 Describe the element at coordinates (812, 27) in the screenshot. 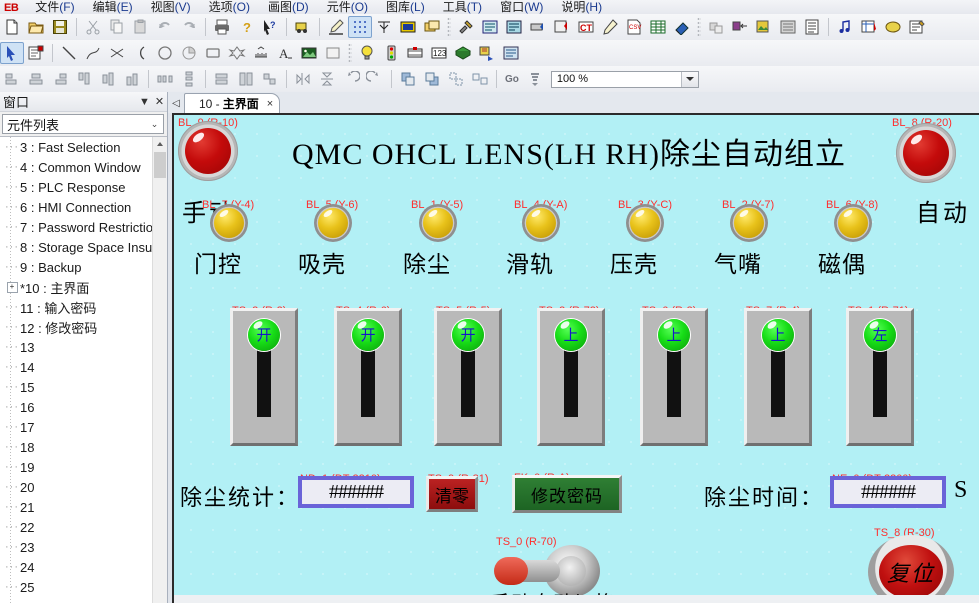

I see `recipe-records-button` at that location.